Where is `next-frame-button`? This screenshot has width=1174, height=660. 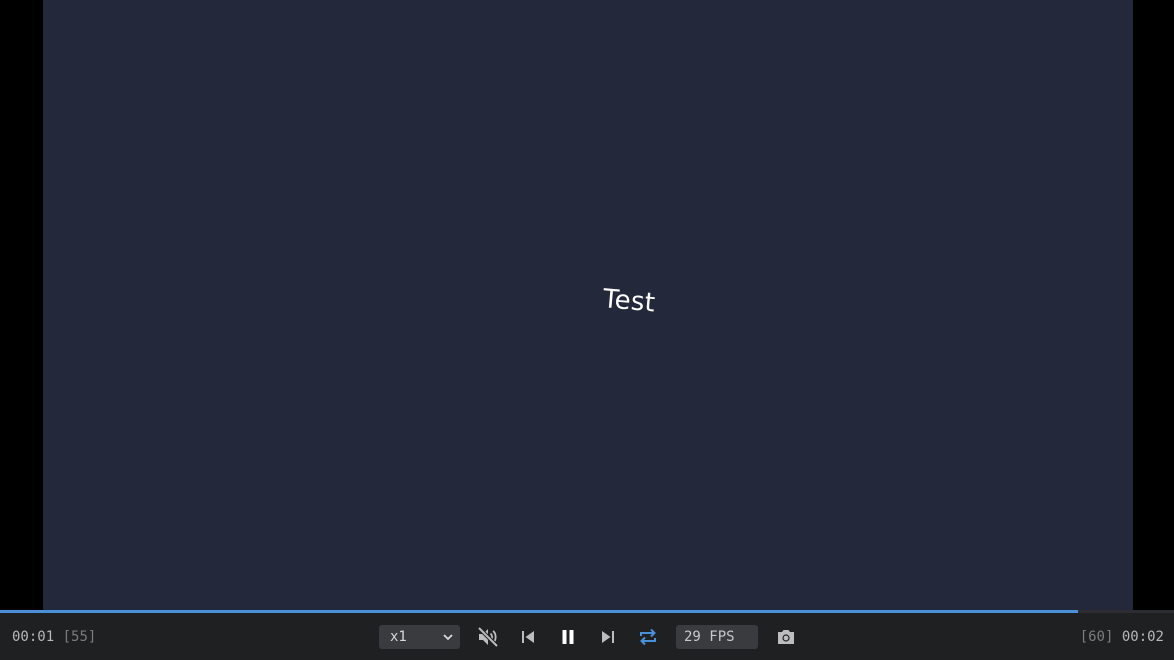 next-frame-button is located at coordinates (608, 637).